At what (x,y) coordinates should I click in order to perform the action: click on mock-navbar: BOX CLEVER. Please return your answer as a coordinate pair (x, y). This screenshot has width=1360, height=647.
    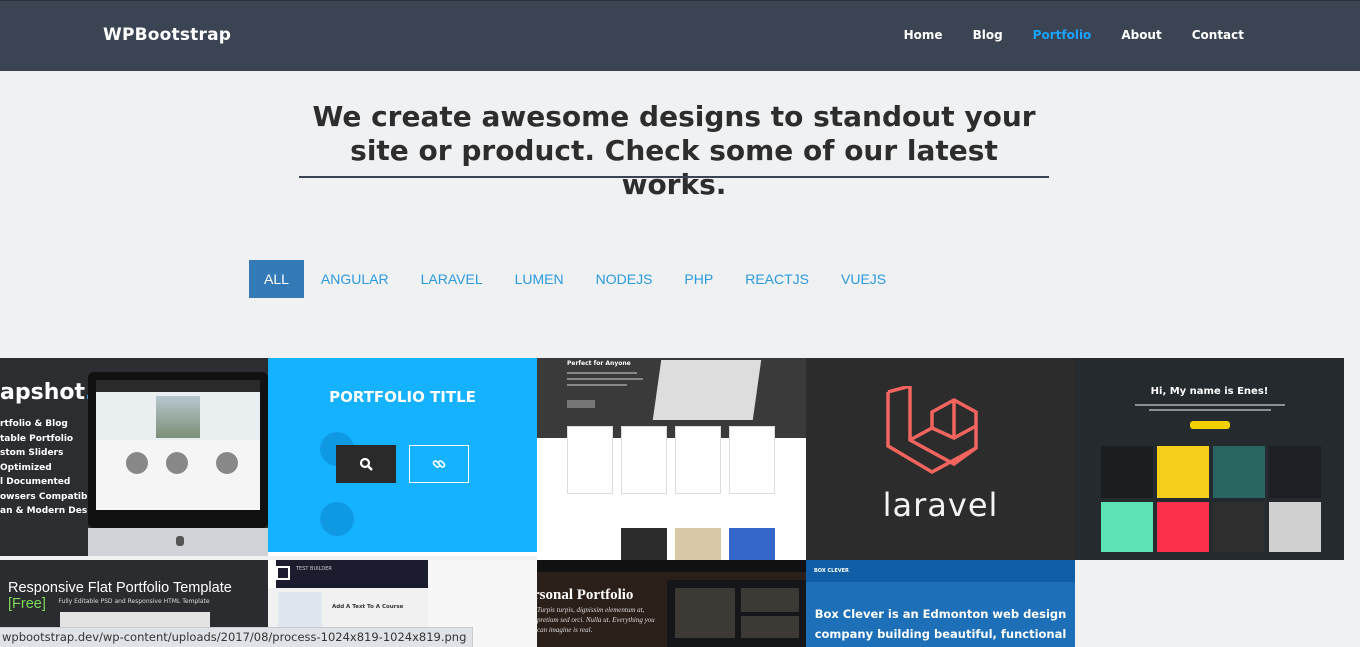
    Looking at the image, I should click on (940, 571).